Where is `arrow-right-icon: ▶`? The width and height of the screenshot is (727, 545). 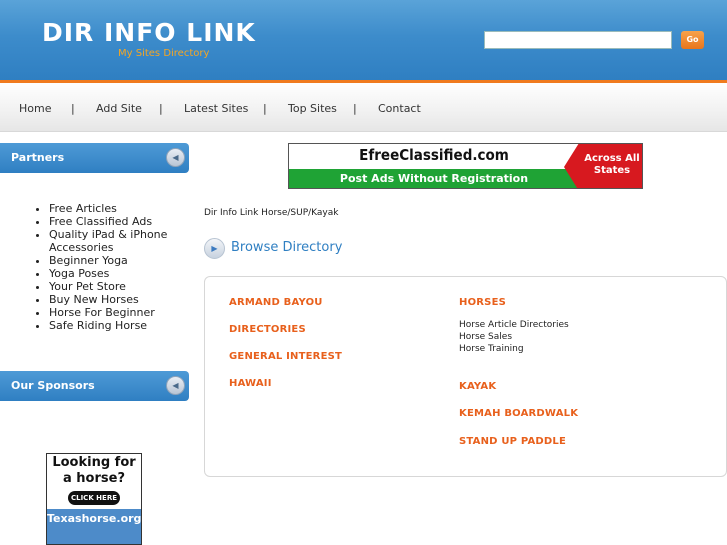
arrow-right-icon: ▶ is located at coordinates (214, 248).